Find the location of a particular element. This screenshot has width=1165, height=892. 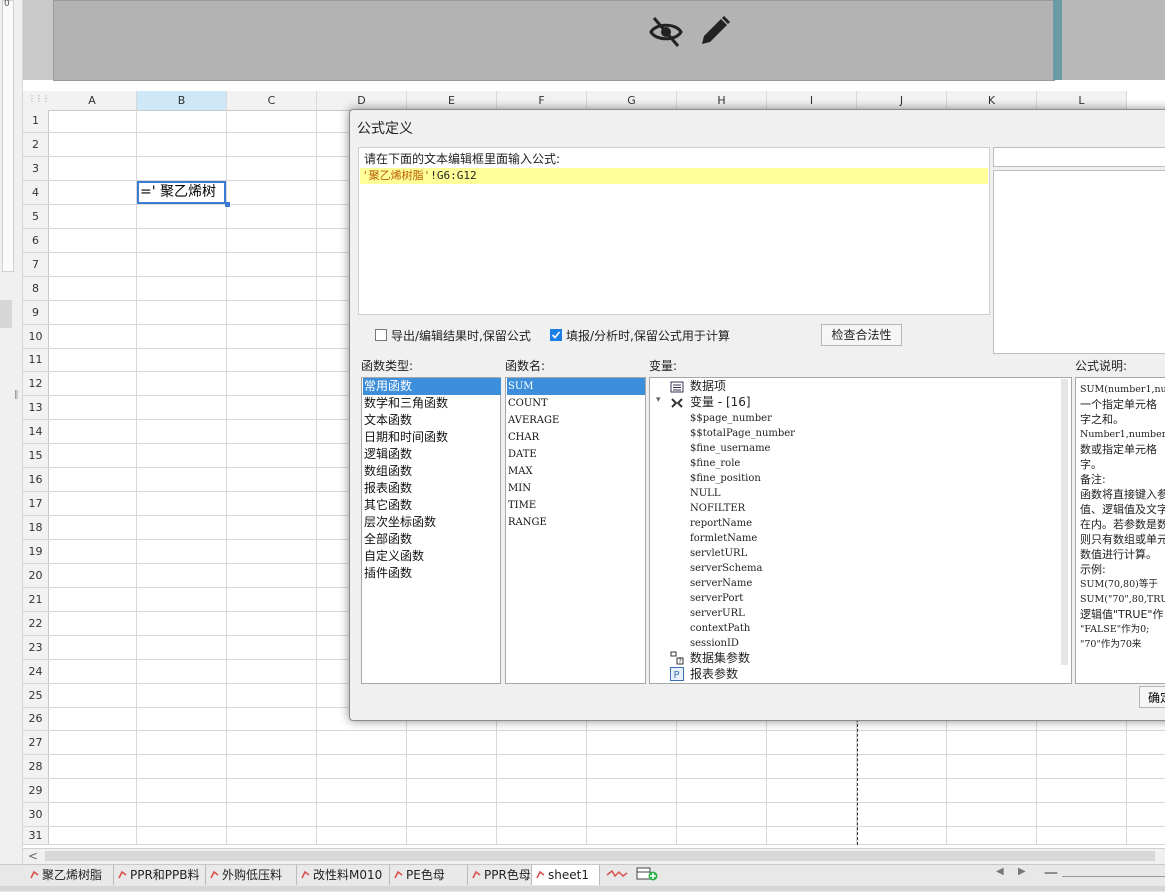

scrollbar-thumb is located at coordinates (600, 856).